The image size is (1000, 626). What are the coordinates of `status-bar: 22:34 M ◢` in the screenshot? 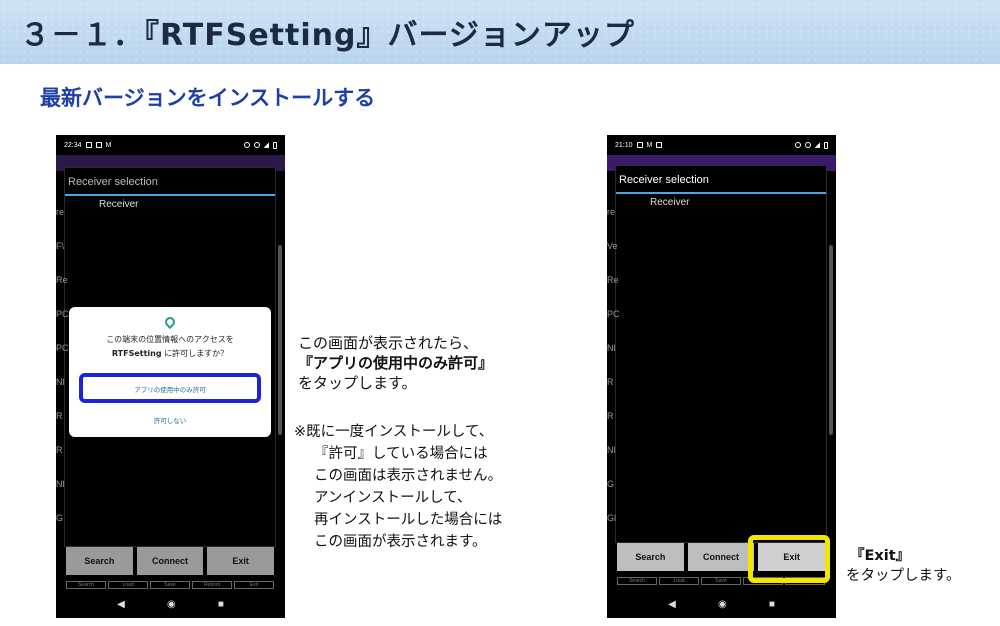 It's located at (170, 145).